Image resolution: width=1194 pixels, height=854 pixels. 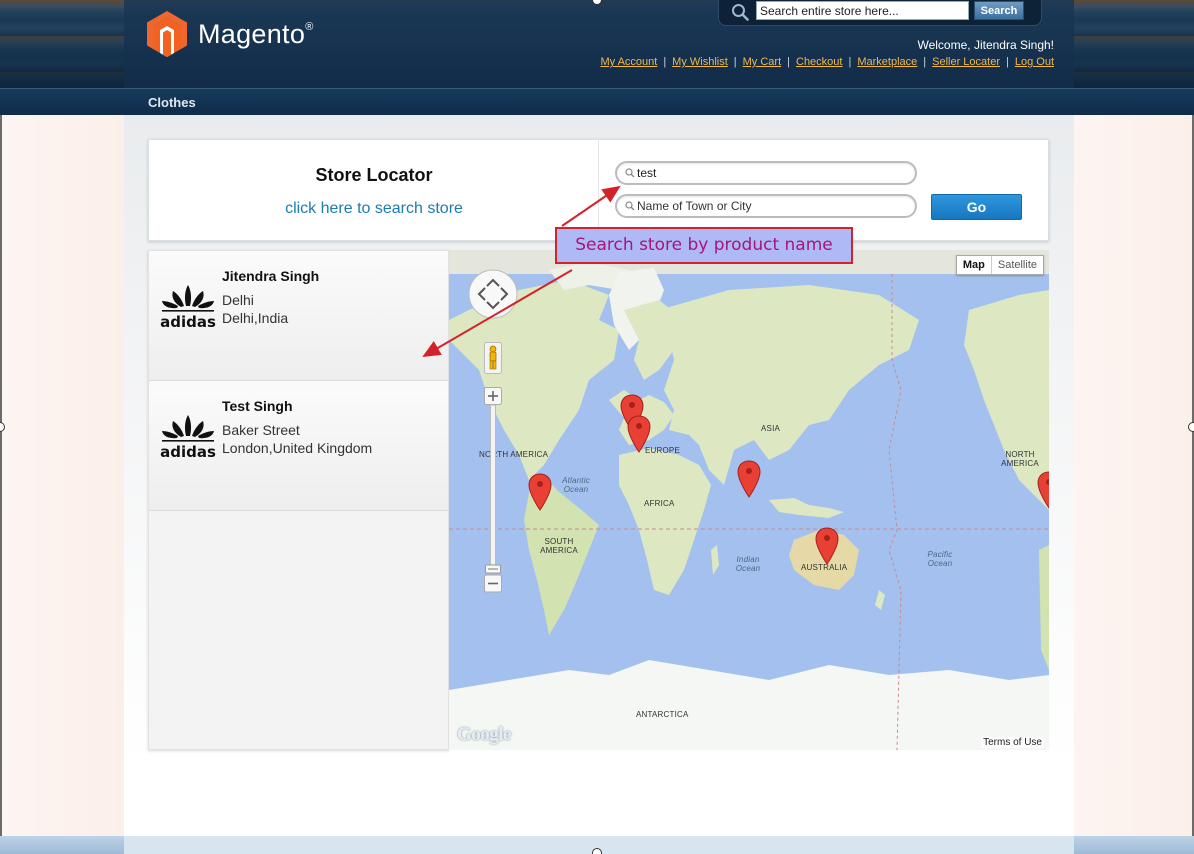 What do you see at coordinates (167, 34) in the screenshot?
I see `magento-logo-icon` at bounding box center [167, 34].